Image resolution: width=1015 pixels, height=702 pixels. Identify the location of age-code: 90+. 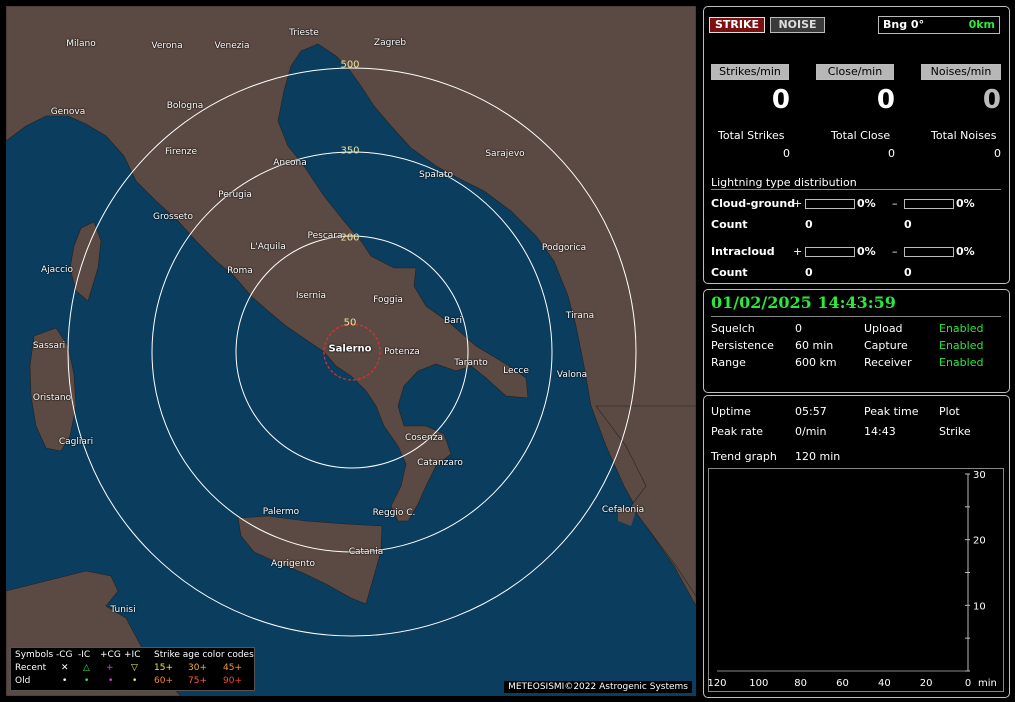
(232, 681).